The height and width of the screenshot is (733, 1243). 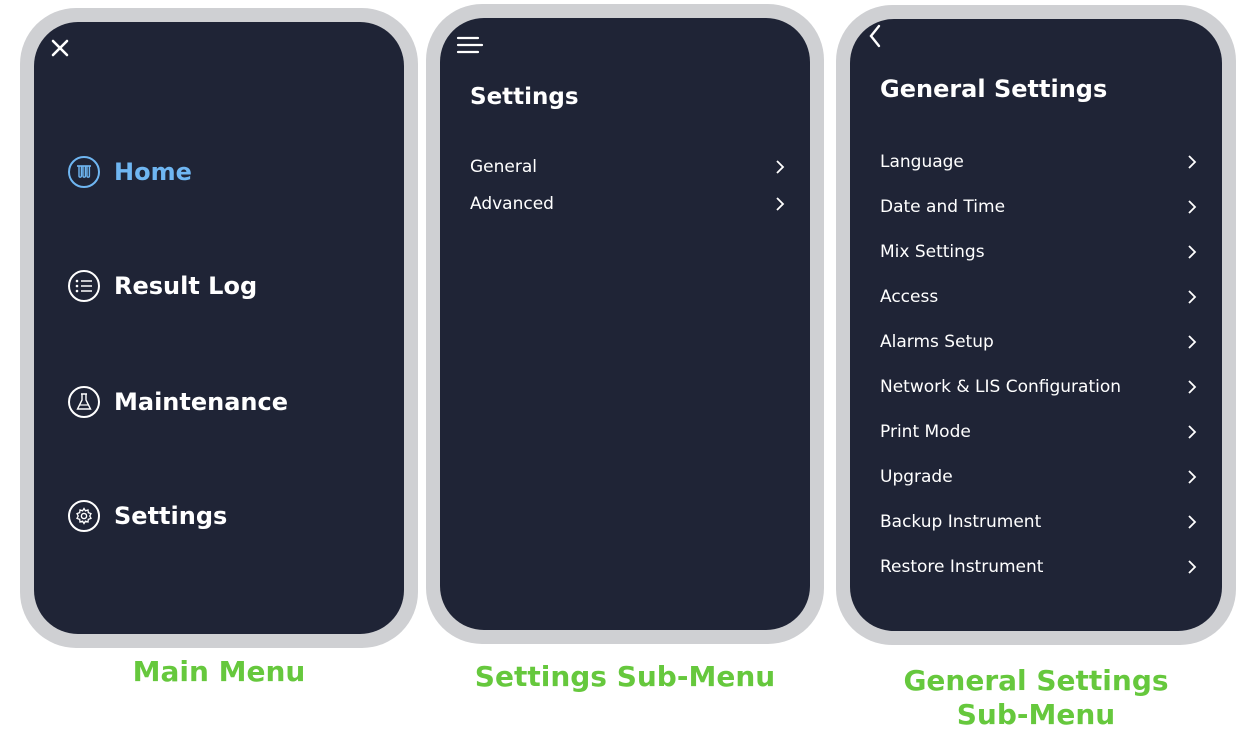 I want to click on menu-item-home: Home, so click(x=130, y=172).